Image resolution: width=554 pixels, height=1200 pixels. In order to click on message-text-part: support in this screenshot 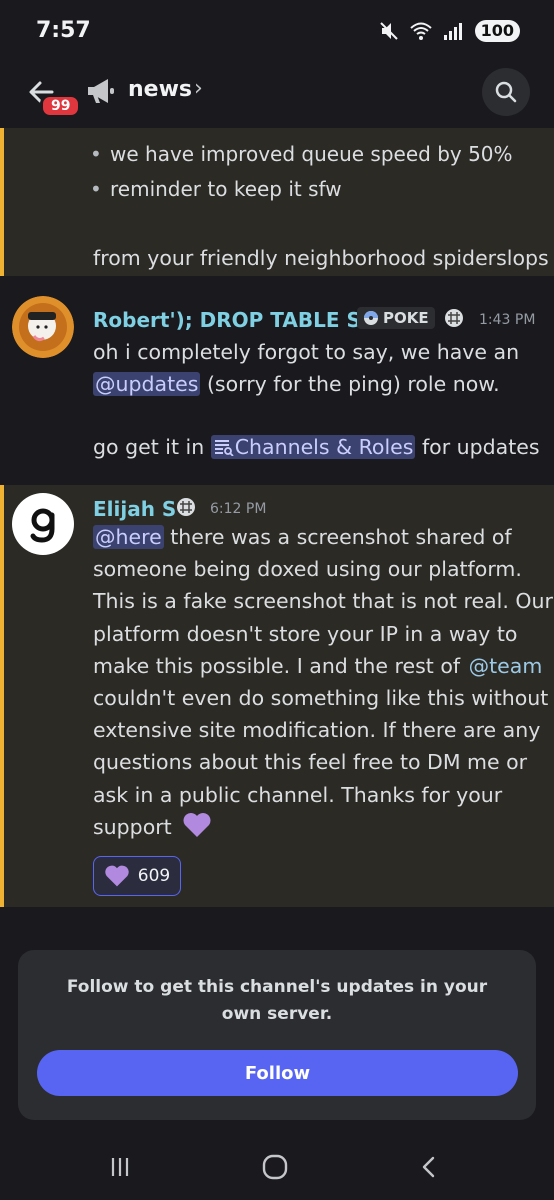, I will do `click(132, 827)`.